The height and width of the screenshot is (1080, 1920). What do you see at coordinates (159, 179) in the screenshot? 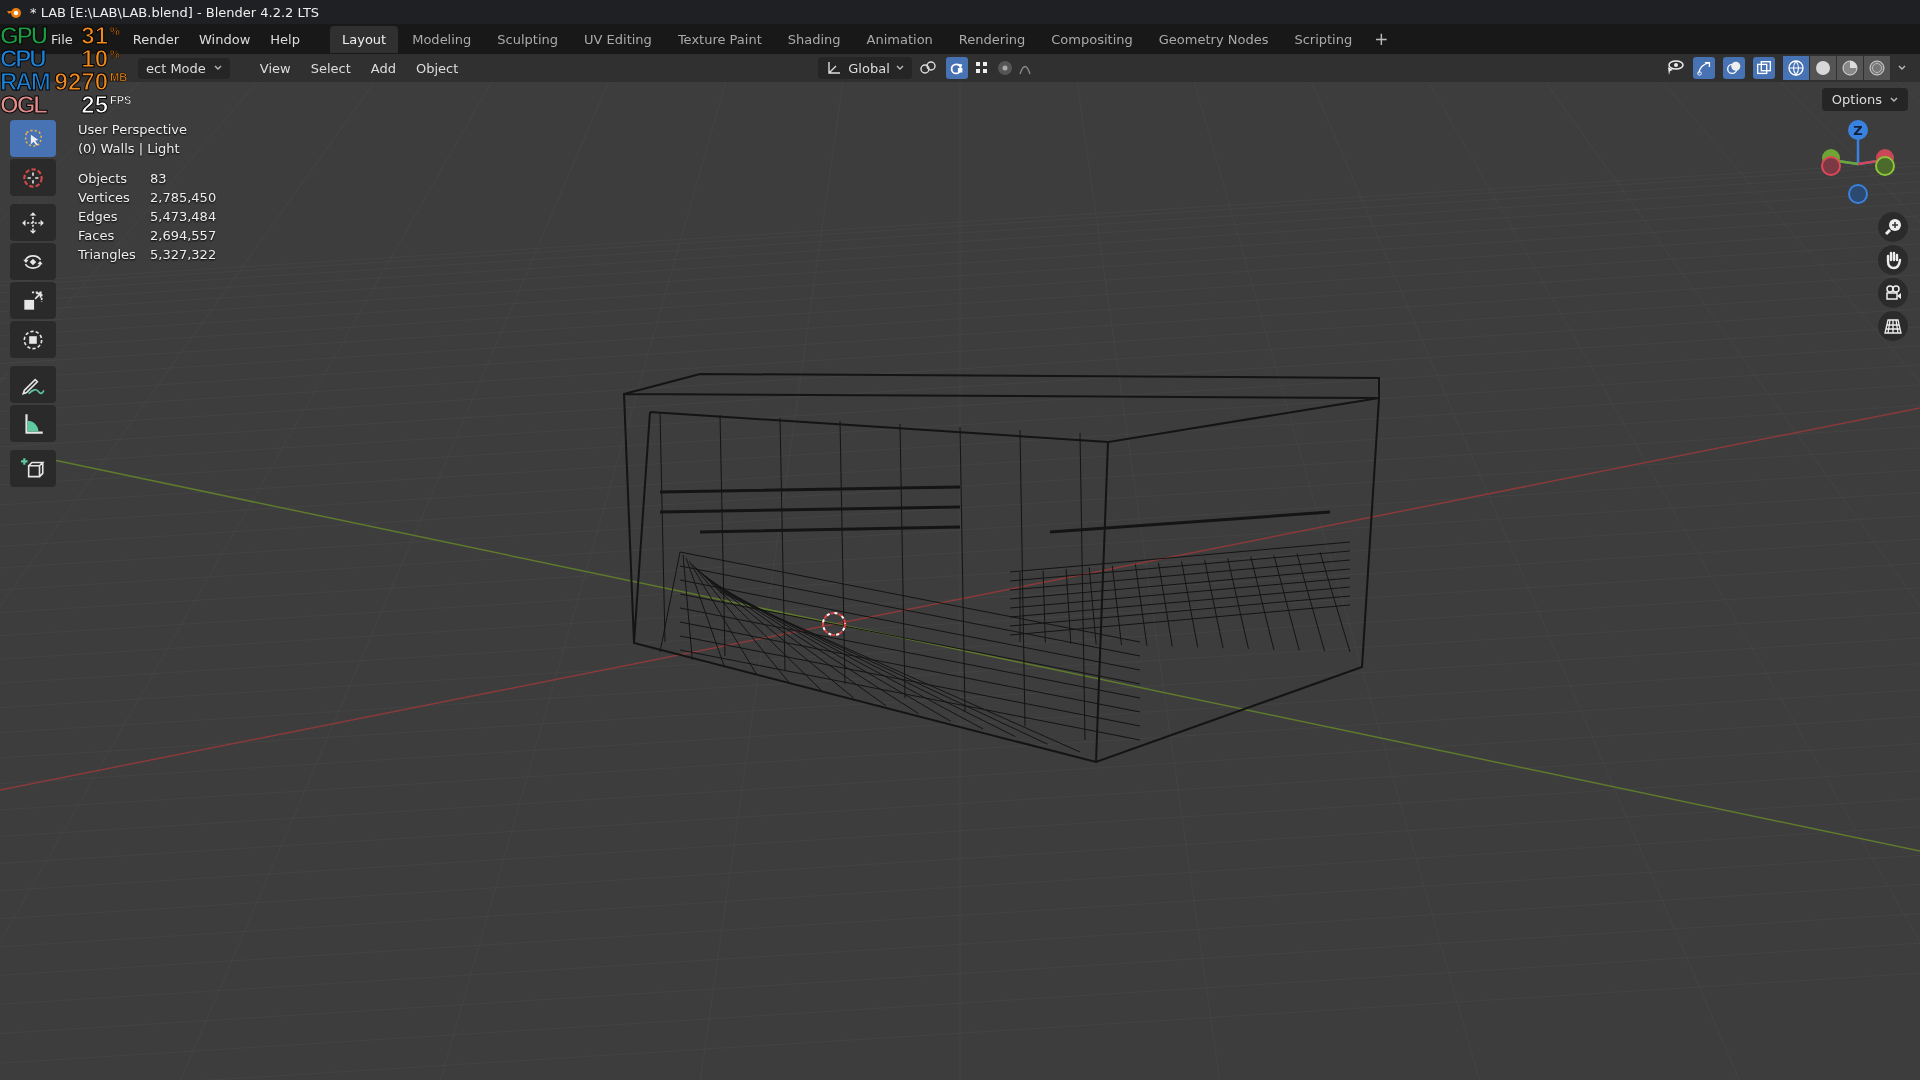
I see `stat-value: 83` at bounding box center [159, 179].